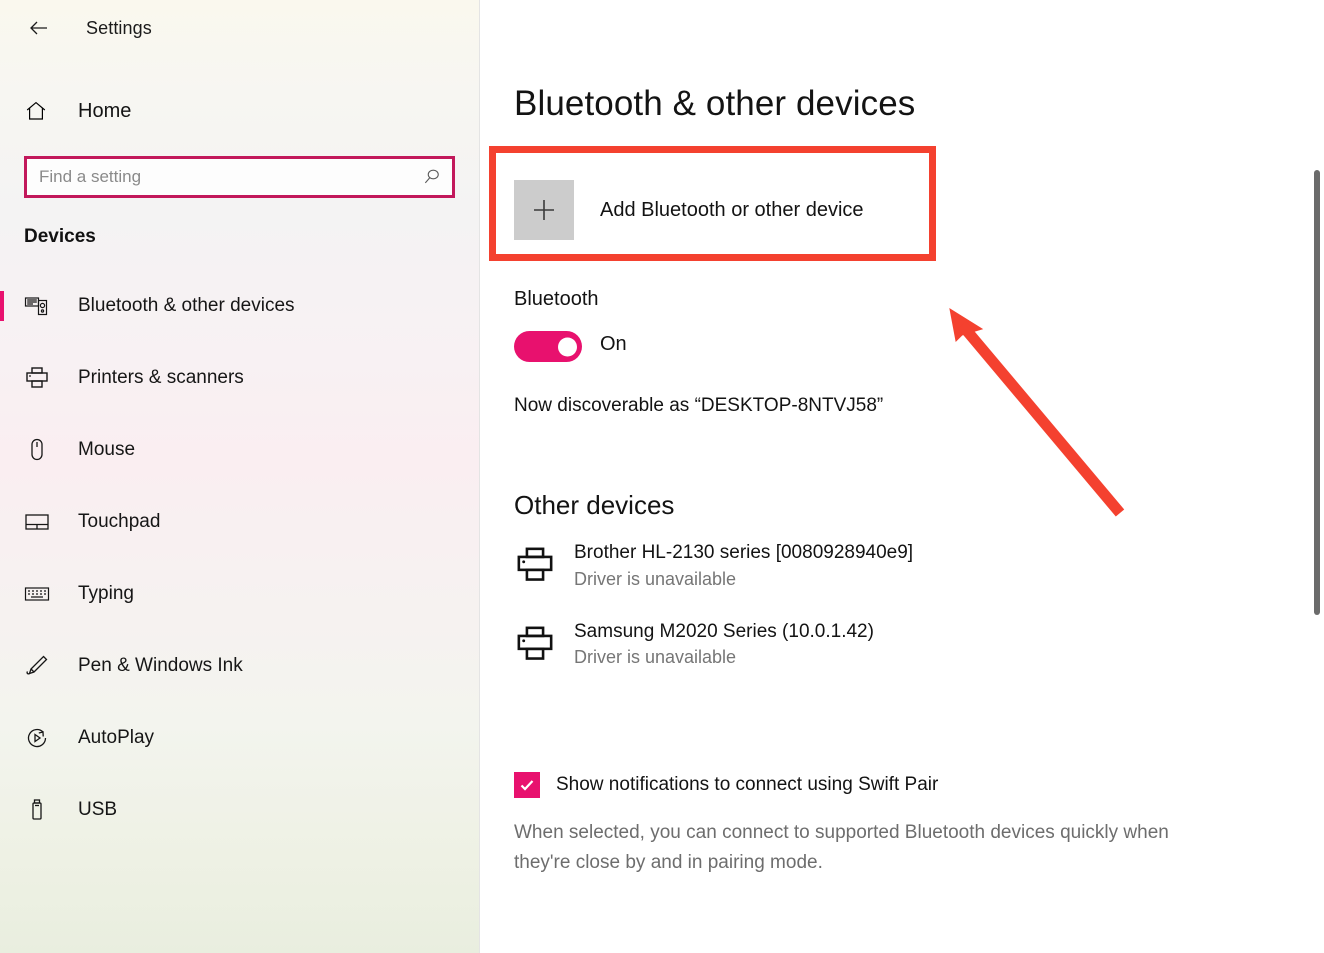  Describe the element at coordinates (239, 738) in the screenshot. I see `sidebar-item-autoplay: AutoPlay` at that location.